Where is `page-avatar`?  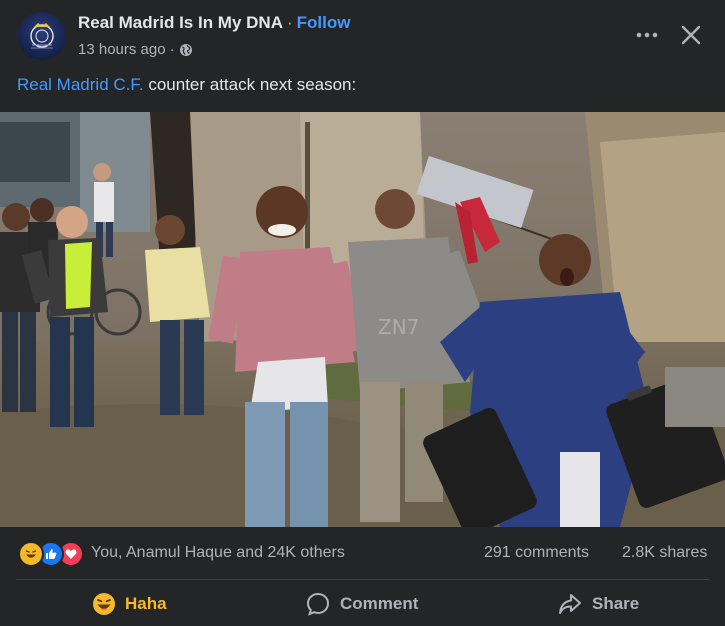
page-avatar is located at coordinates (42, 36).